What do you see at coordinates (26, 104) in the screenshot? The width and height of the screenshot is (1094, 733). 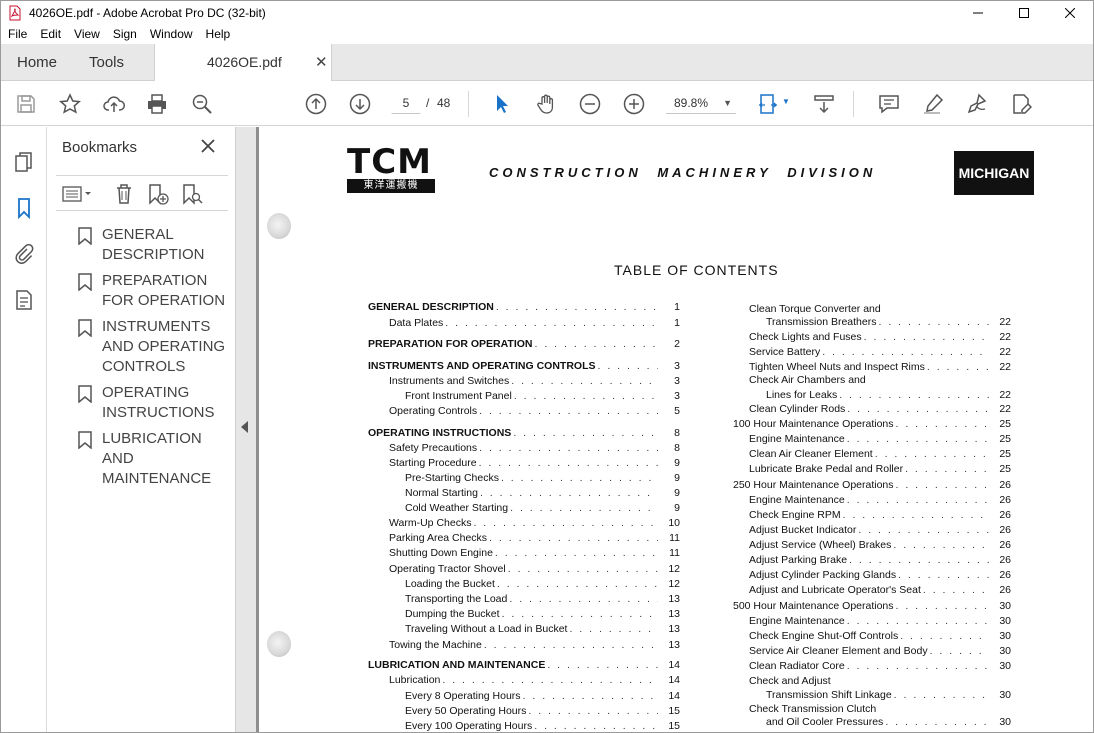 I see `save-button` at bounding box center [26, 104].